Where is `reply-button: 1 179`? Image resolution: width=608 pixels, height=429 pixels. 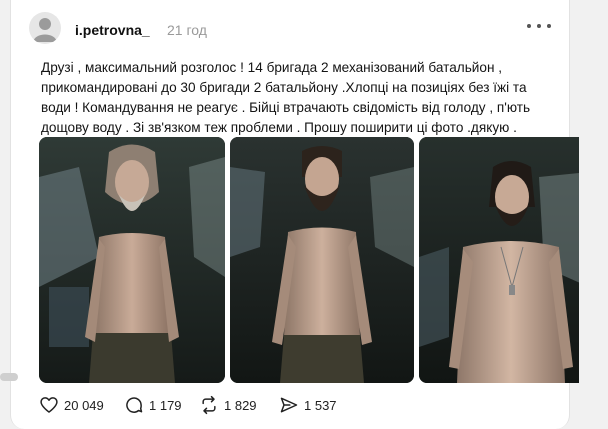 reply-button: 1 179 is located at coordinates (153, 405).